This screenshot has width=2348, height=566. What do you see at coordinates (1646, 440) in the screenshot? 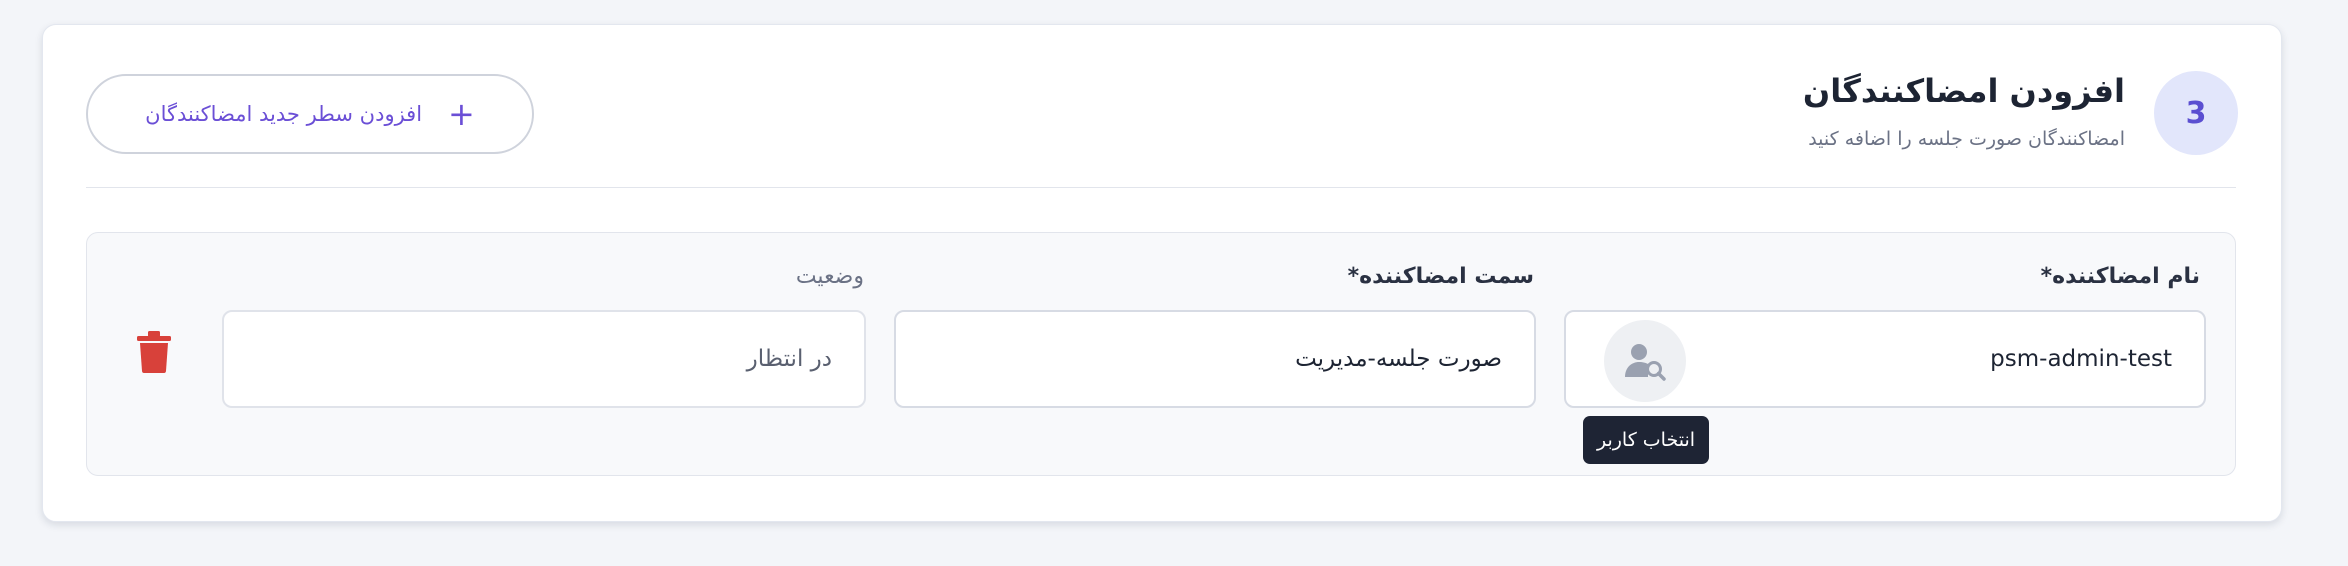
I see `select-user-tooltip: انتخاب کاربر` at bounding box center [1646, 440].